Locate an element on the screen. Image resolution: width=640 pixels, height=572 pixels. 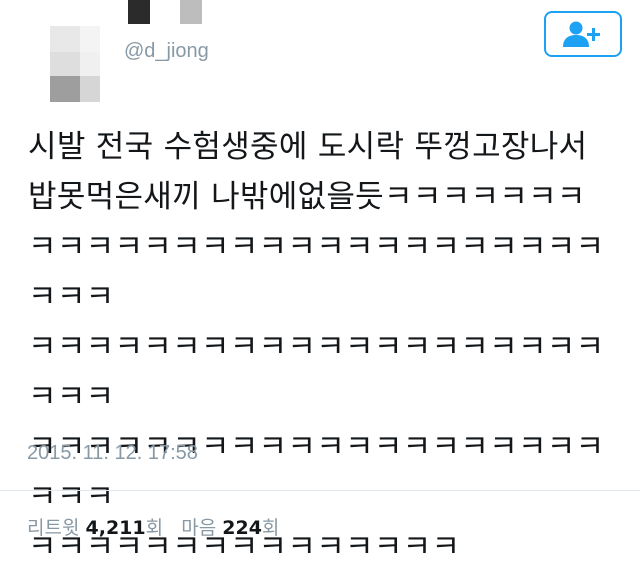
follow-button is located at coordinates (583, 34).